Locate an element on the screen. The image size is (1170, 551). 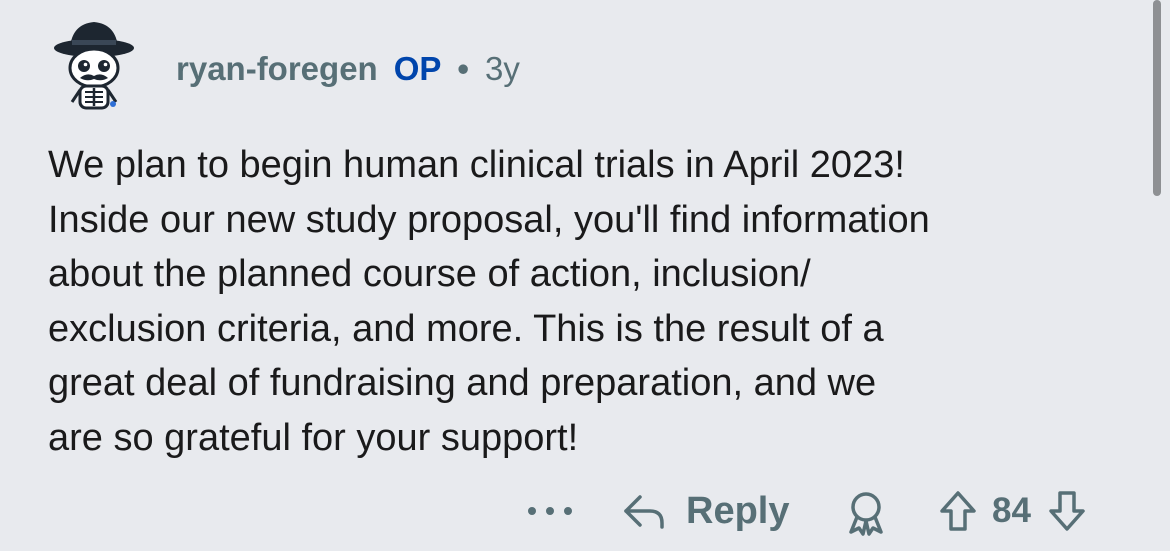
upvote-arrow-icon is located at coordinates (958, 511).